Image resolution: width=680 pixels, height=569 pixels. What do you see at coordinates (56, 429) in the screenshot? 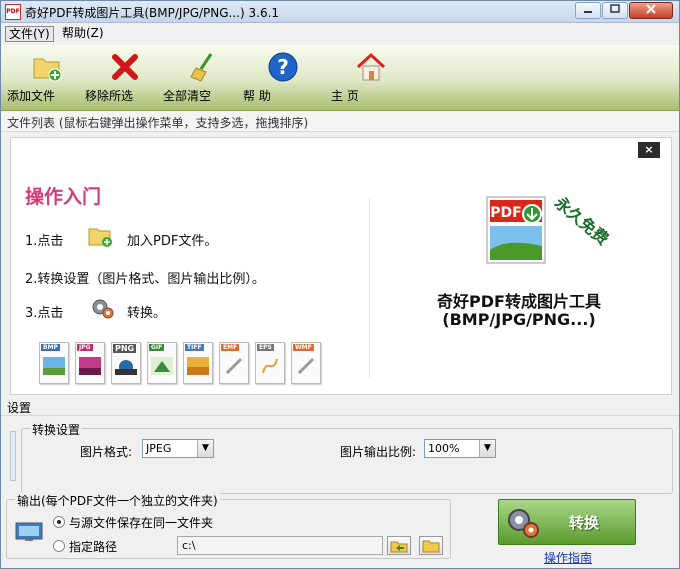
I see `conversion-settings-title: 转换设置` at bounding box center [56, 429].